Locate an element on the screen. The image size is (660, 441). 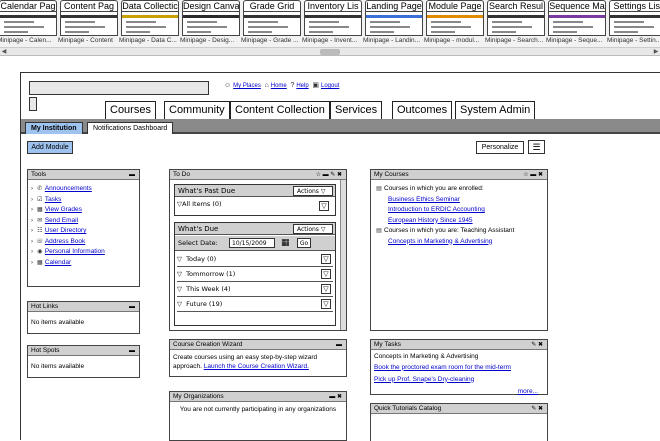
task-link: Pick up Prof. Snape's Dry-cleaning is located at coordinates (424, 379).